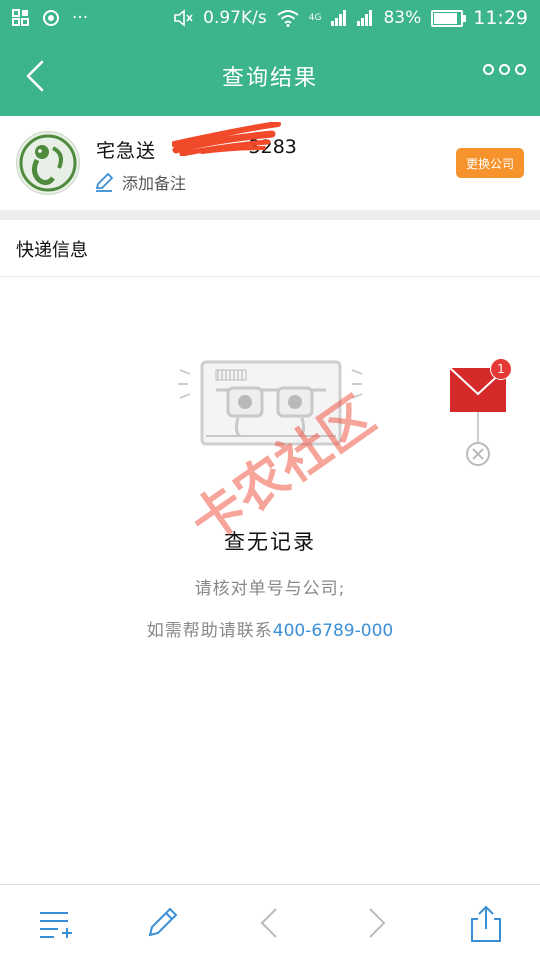  What do you see at coordinates (154, 183) in the screenshot?
I see `add-remark-label: 添加备注` at bounding box center [154, 183].